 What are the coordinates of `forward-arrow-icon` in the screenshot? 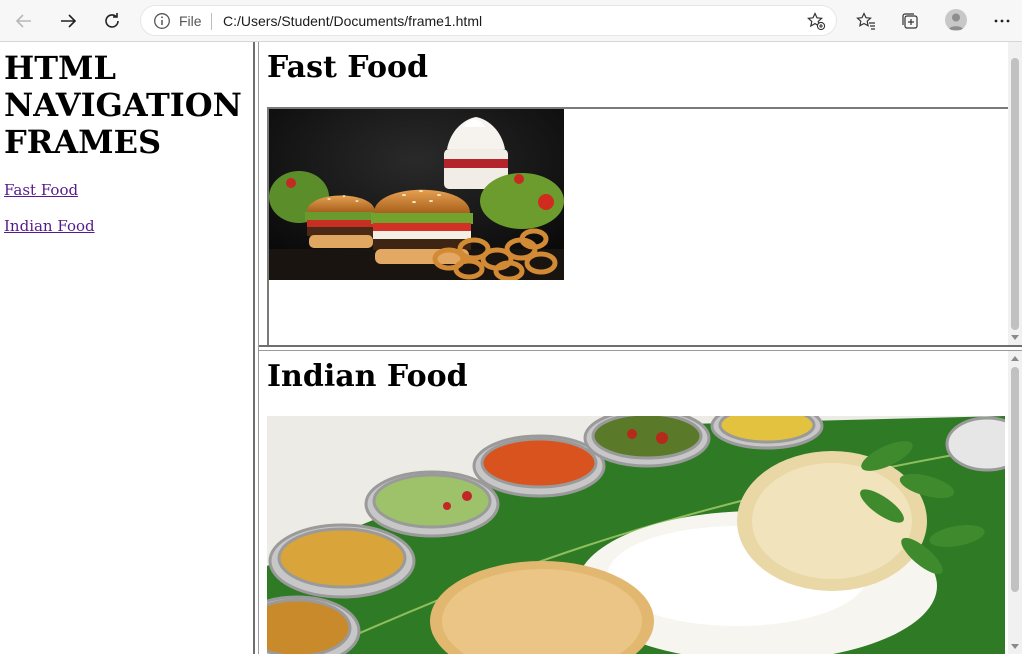 It's located at (69, 21).